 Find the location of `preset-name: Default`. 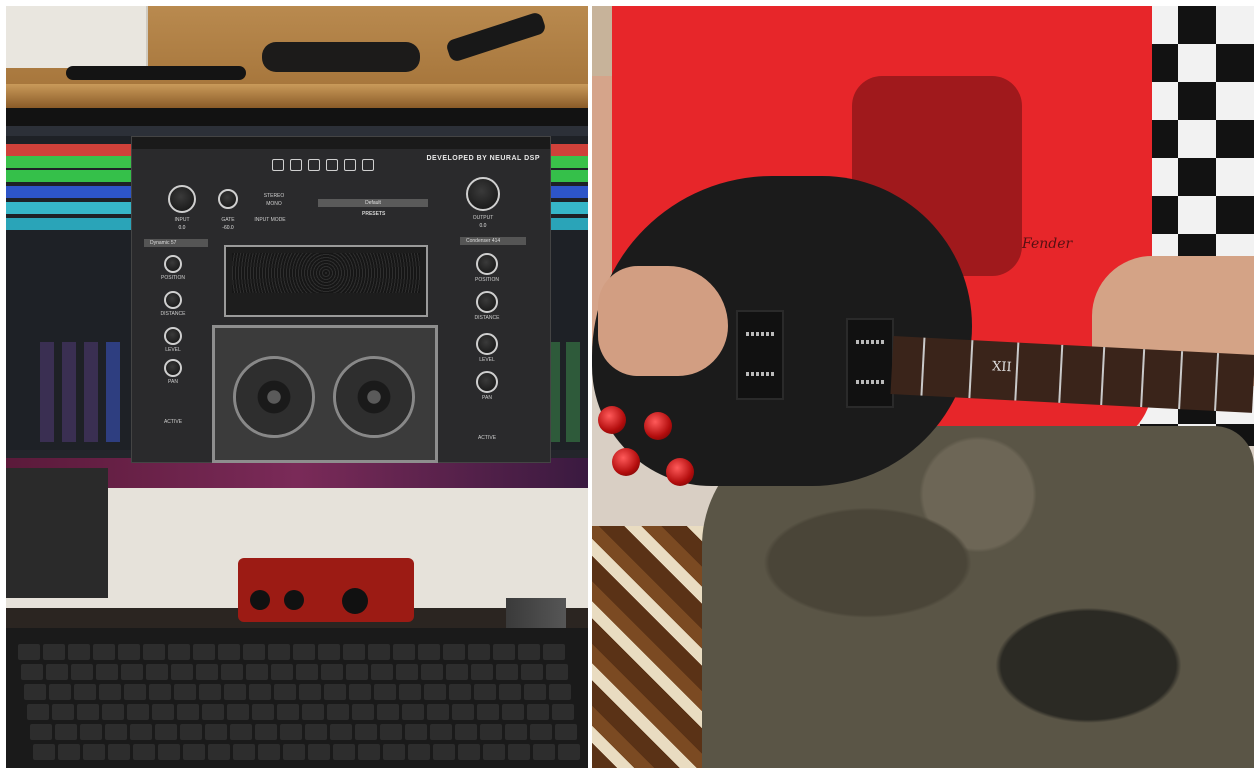

preset-name: Default is located at coordinates (373, 203).